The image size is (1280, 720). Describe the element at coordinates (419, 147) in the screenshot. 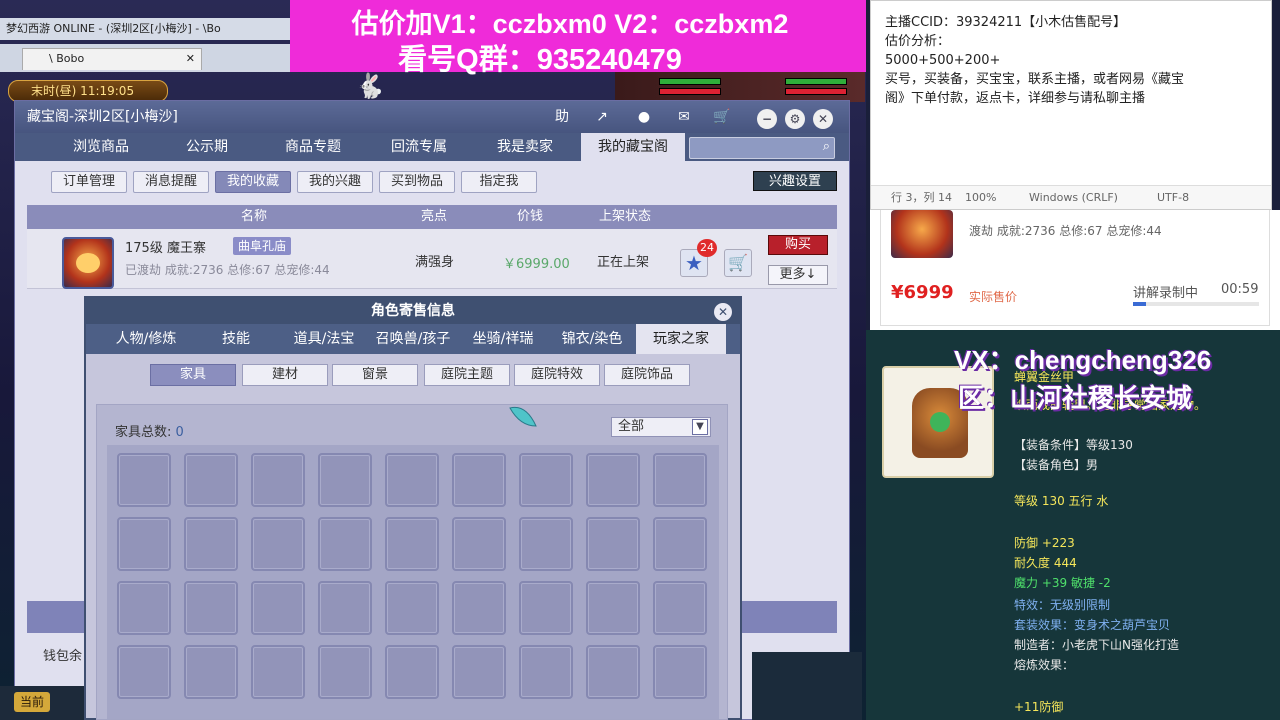

I see `tab-return: 回流专属` at that location.